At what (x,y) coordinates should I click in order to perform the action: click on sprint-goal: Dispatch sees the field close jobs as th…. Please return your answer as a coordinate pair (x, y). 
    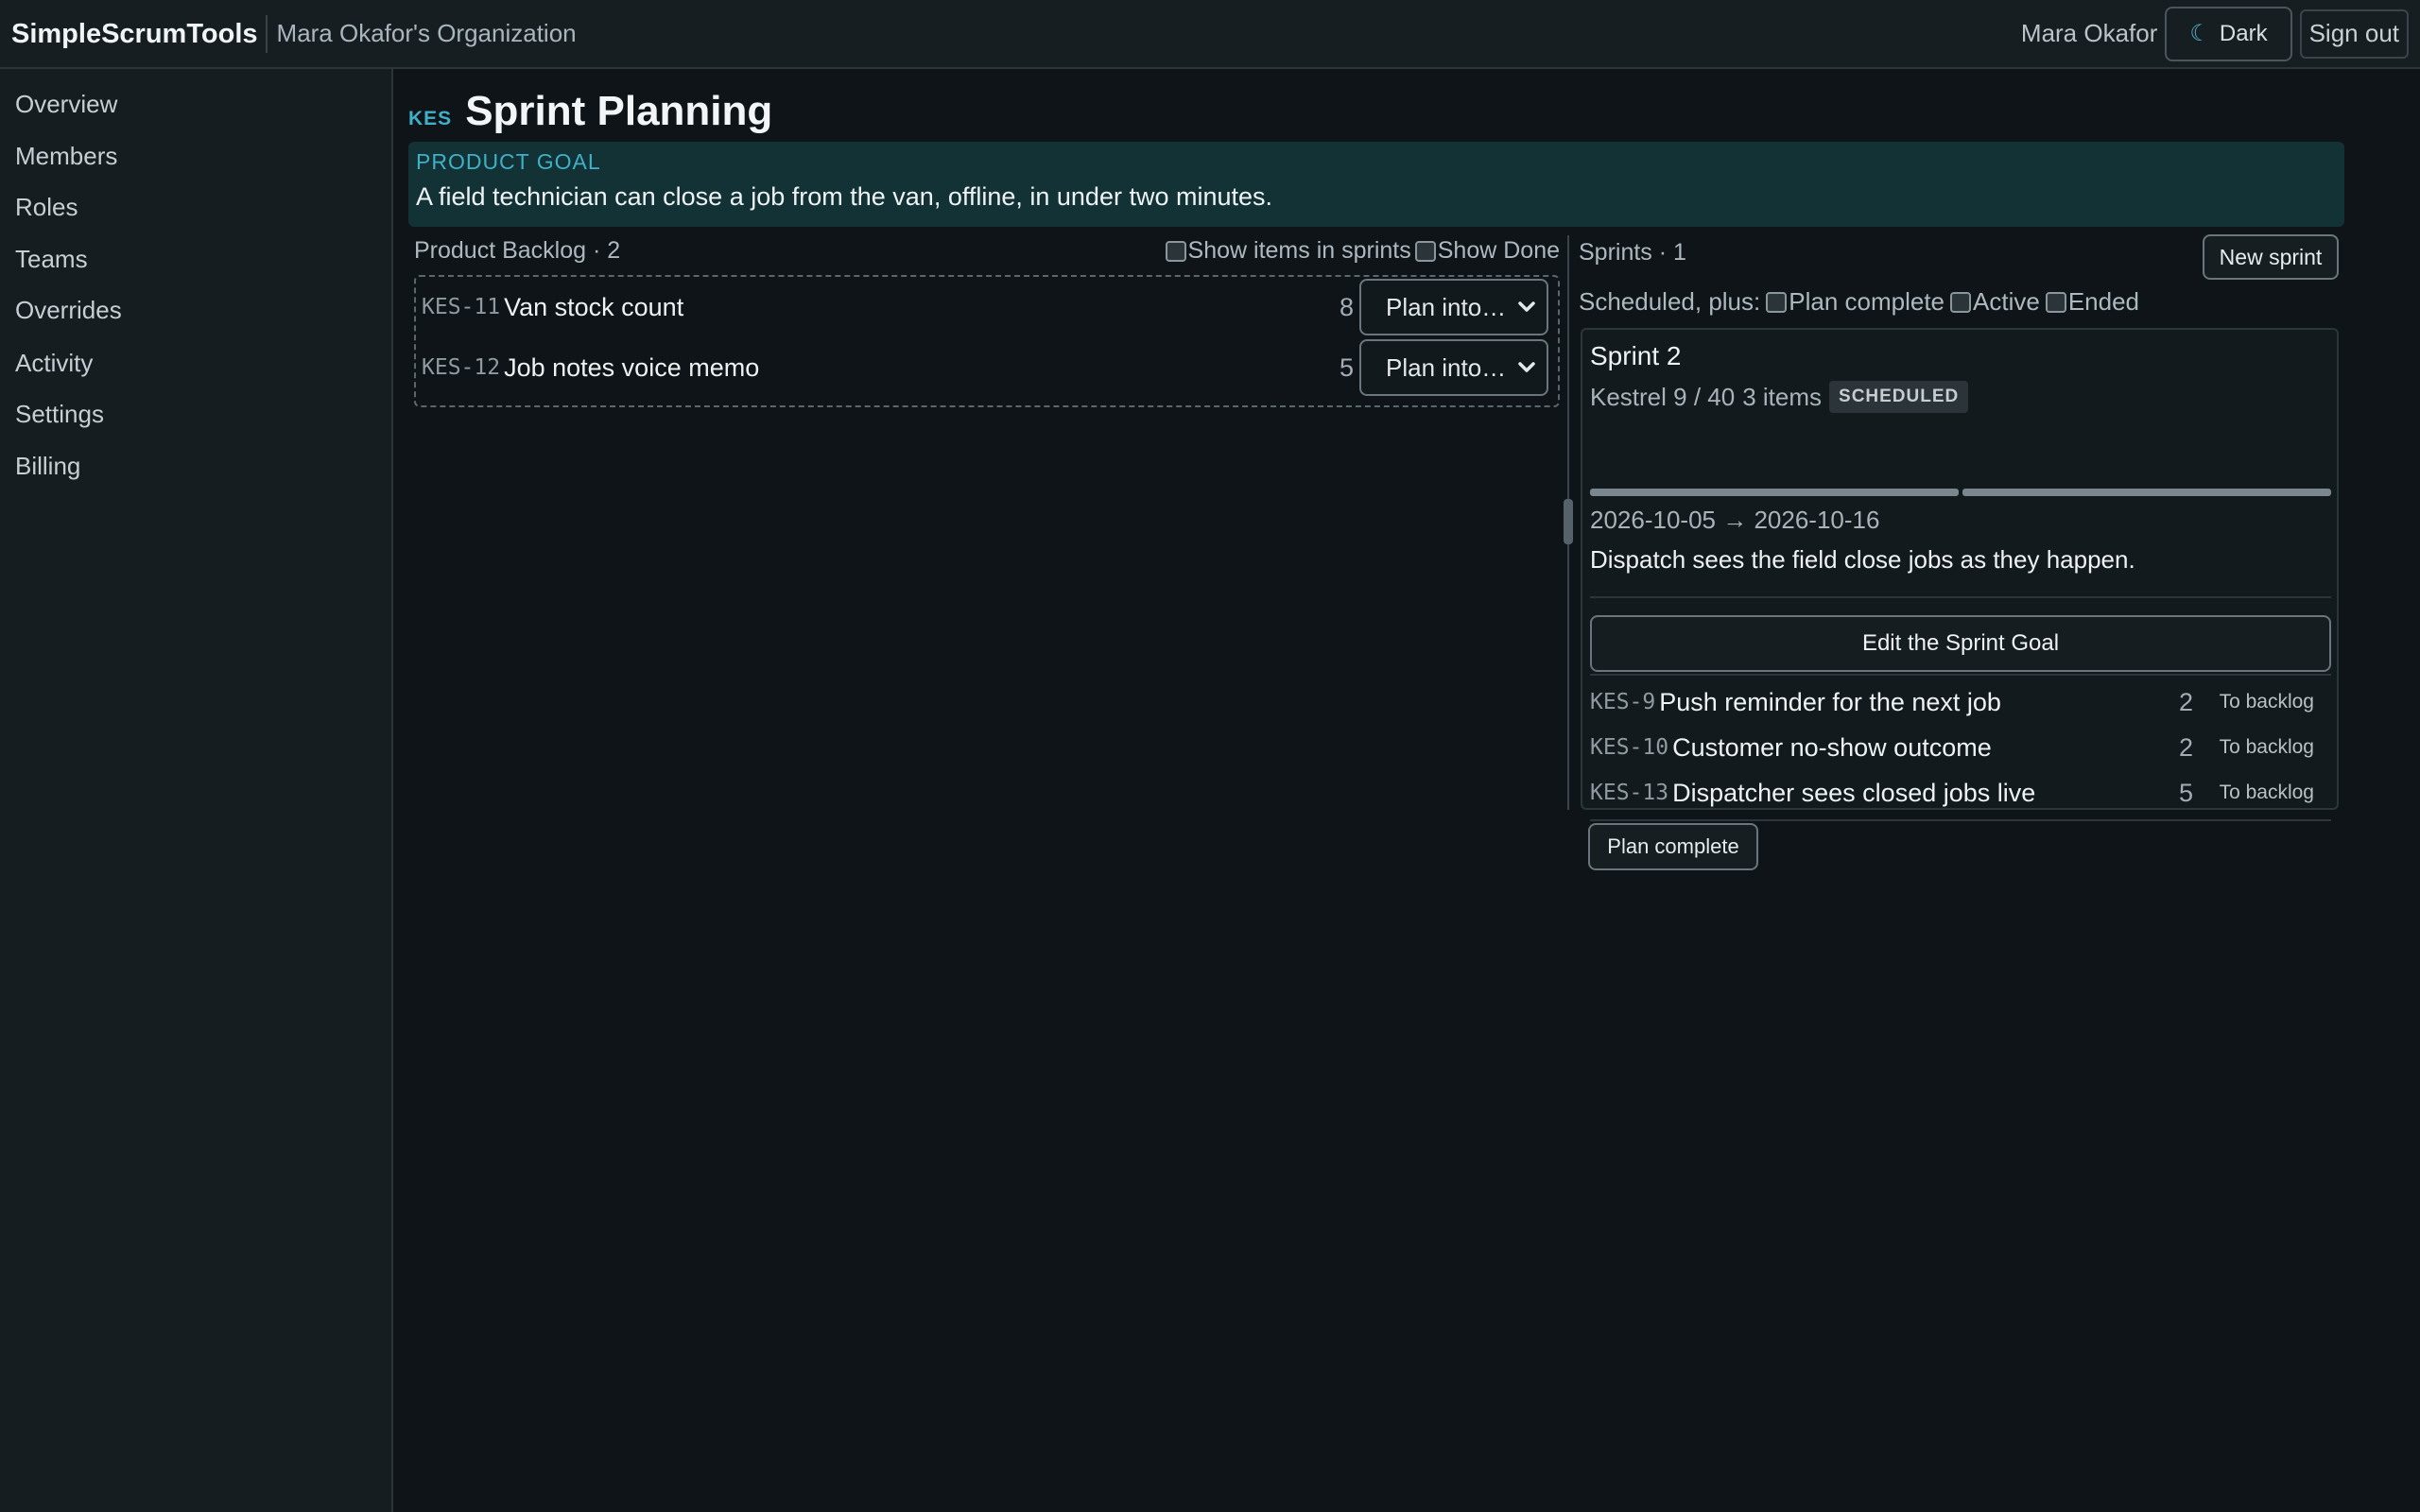
    Looking at the image, I should click on (1862, 559).